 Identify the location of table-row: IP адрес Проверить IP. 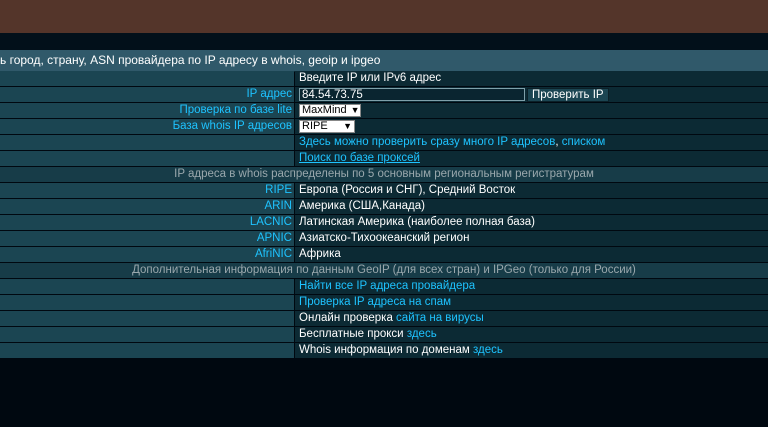
(384, 94).